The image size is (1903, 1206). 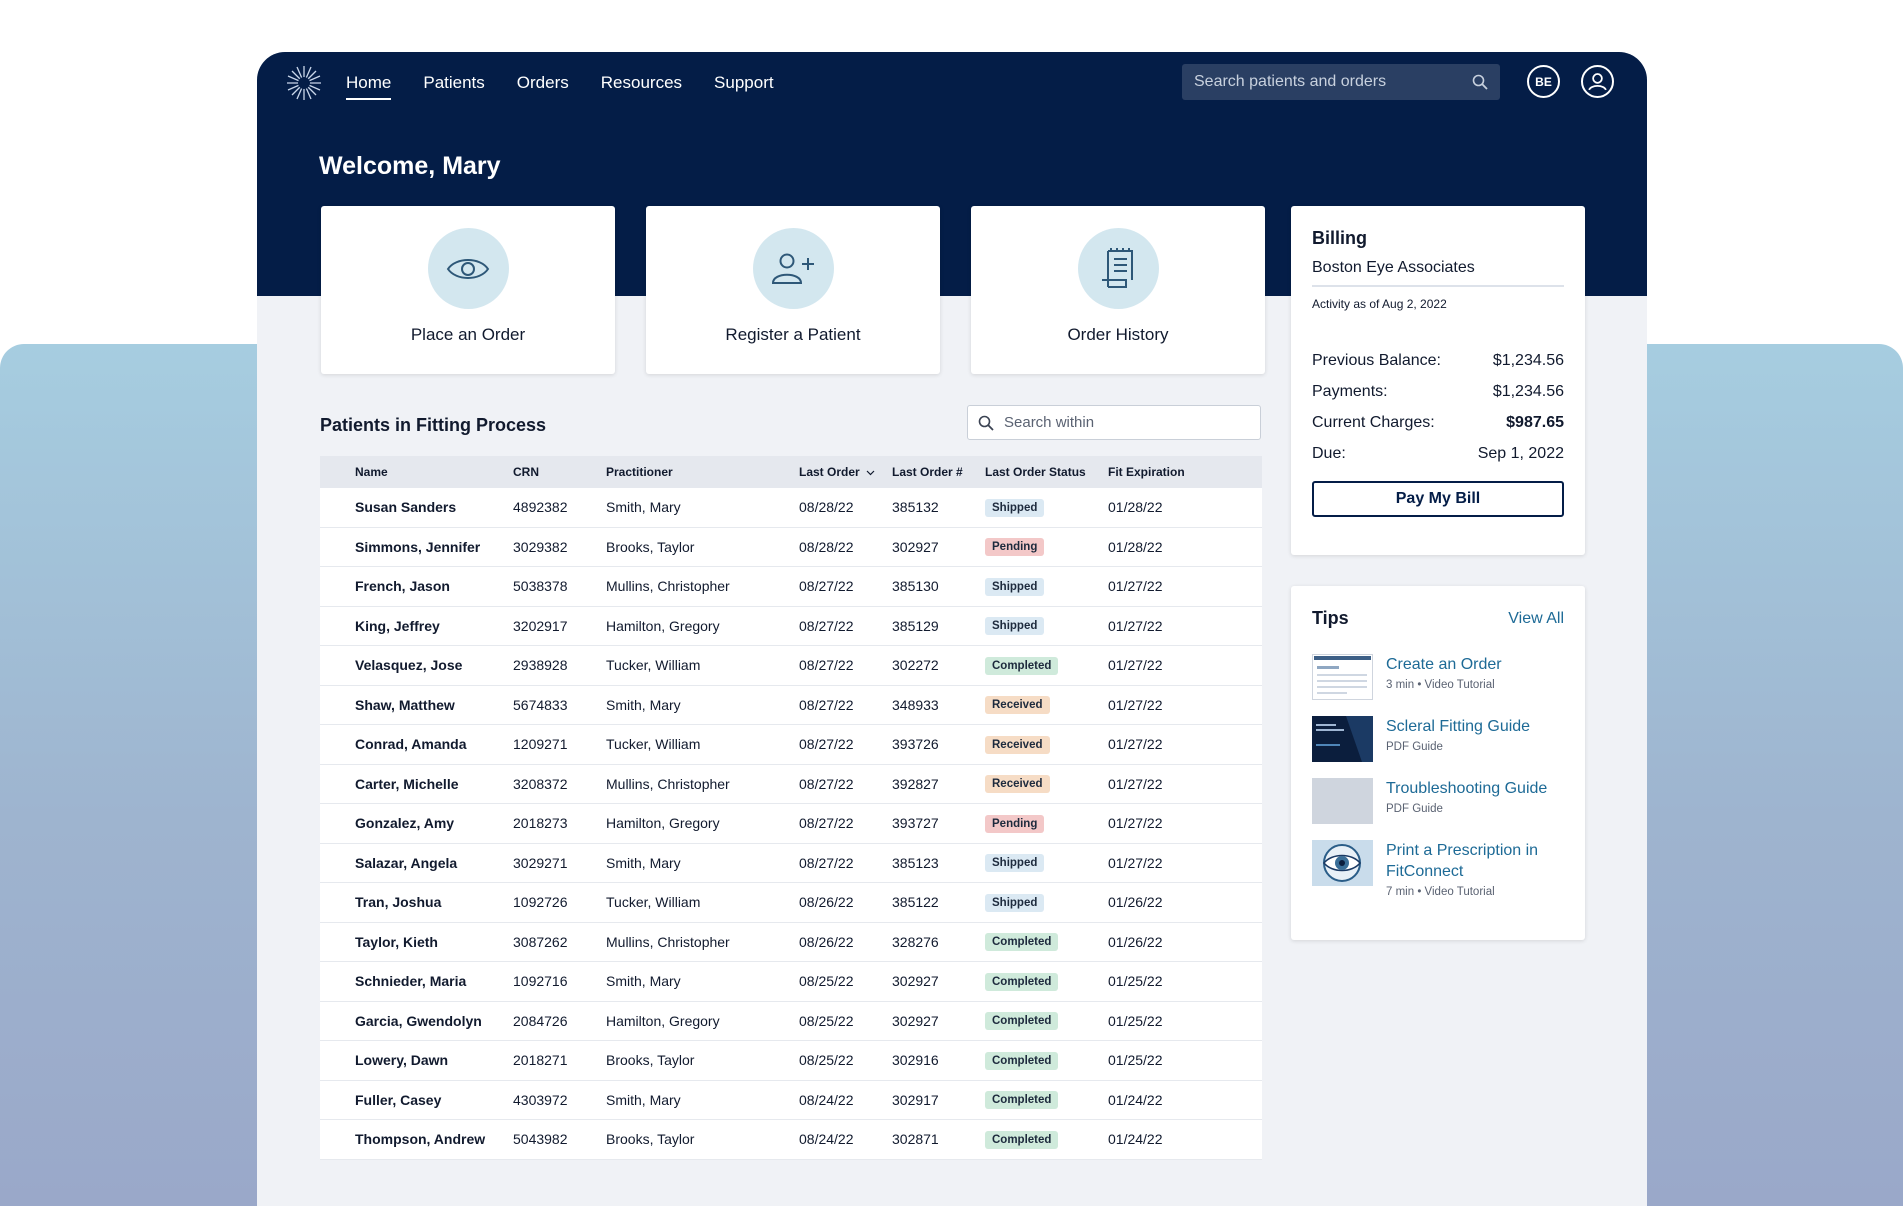 I want to click on eye-icon, so click(x=468, y=268).